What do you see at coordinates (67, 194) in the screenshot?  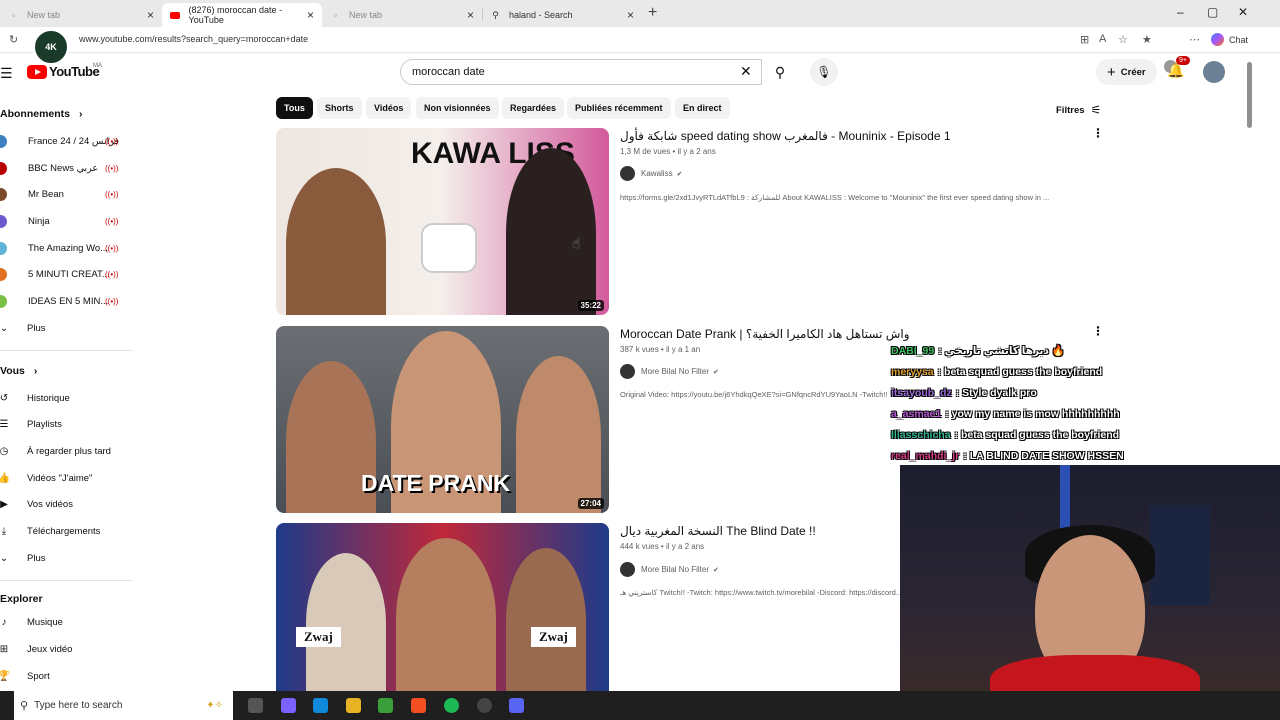 I see `sidebar-subscription: Mr Bean ((•))` at bounding box center [67, 194].